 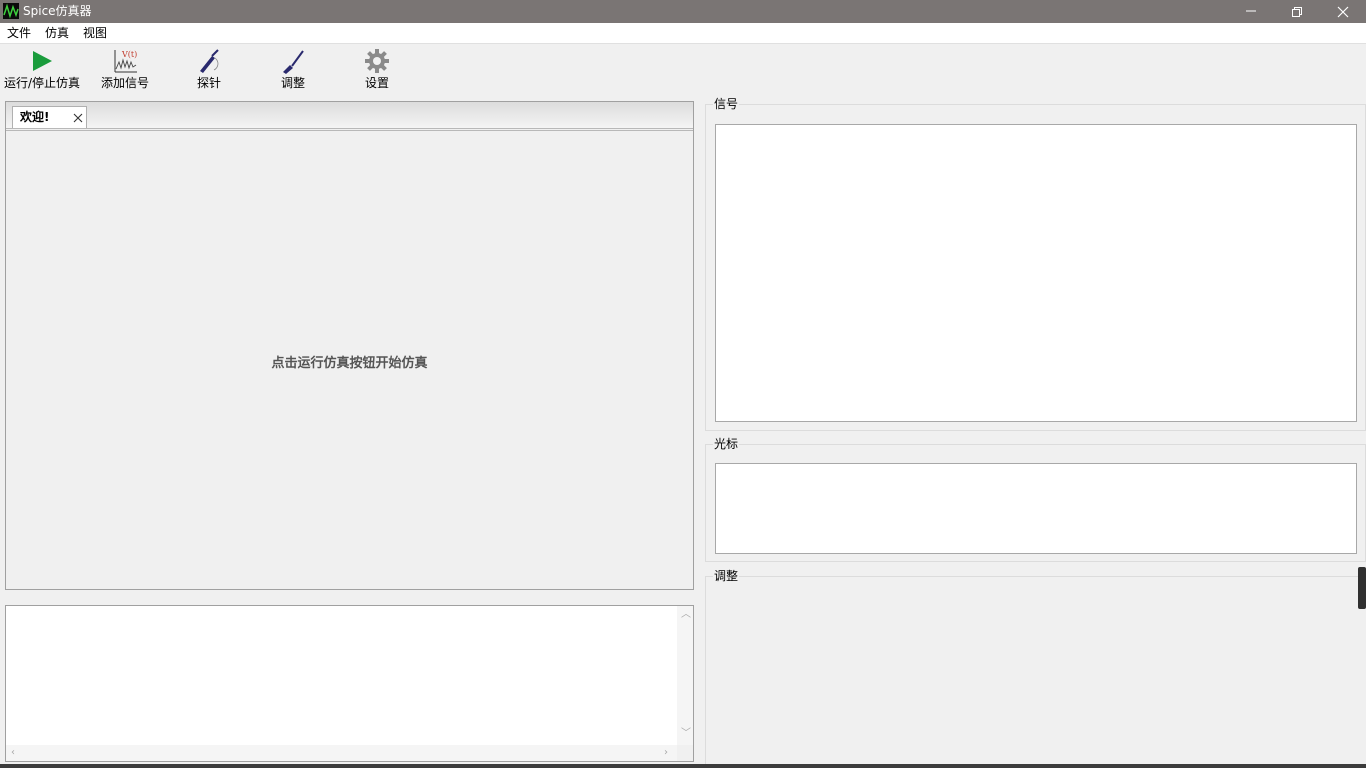 What do you see at coordinates (685, 753) in the screenshot?
I see `scrollbar-corner` at bounding box center [685, 753].